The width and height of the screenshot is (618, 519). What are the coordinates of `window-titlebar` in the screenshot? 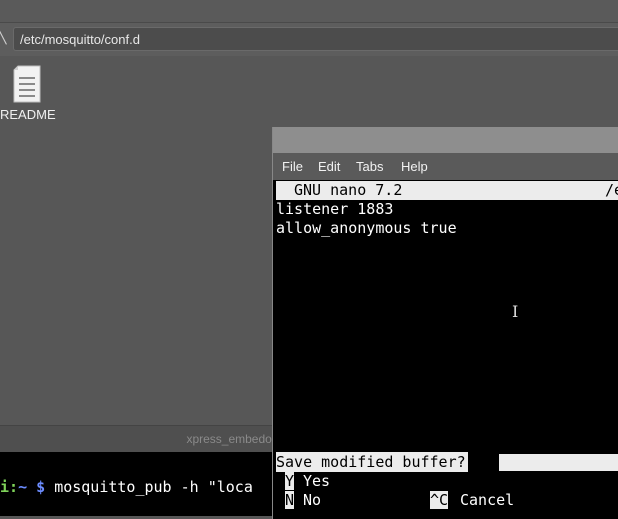 It's located at (445, 140).